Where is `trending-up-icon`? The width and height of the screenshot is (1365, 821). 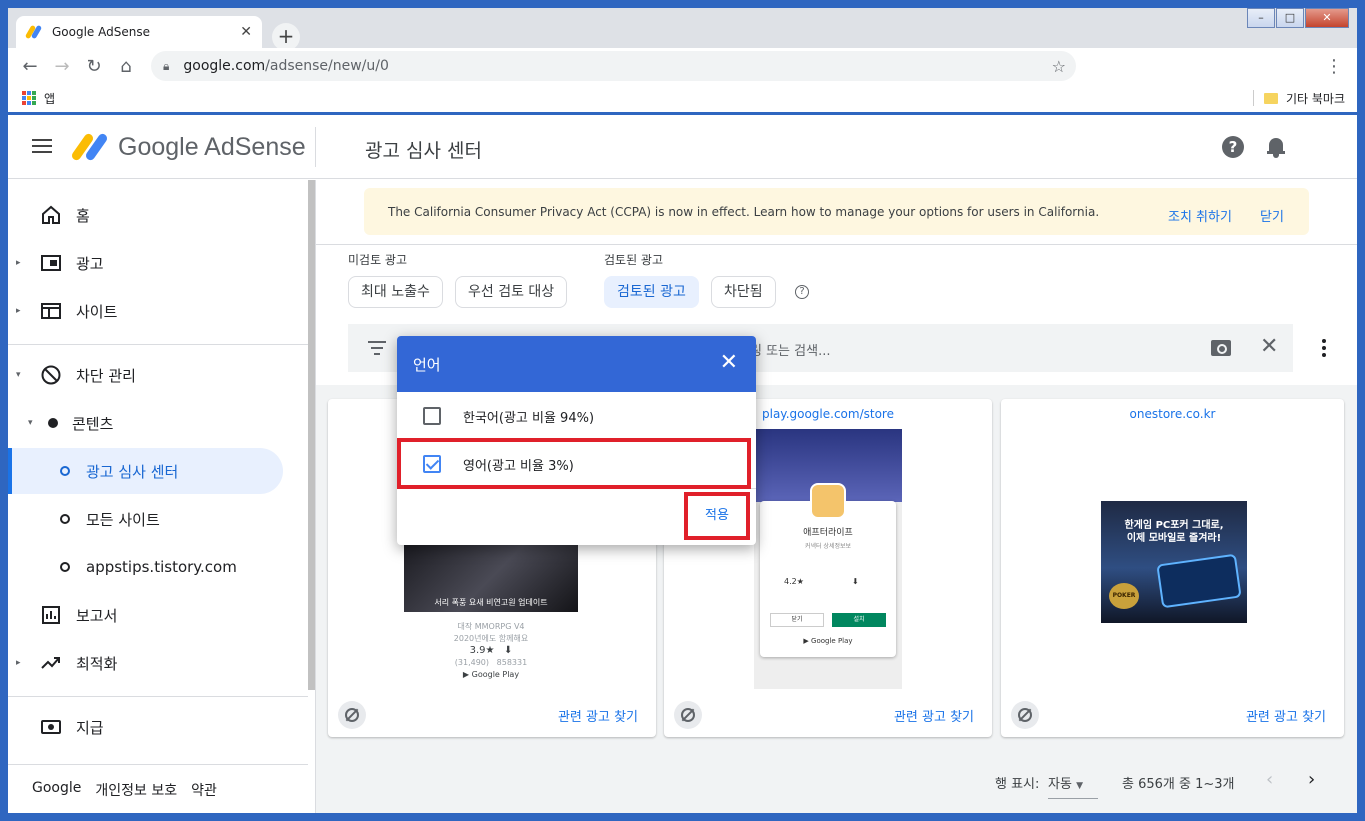 trending-up-icon is located at coordinates (51, 663).